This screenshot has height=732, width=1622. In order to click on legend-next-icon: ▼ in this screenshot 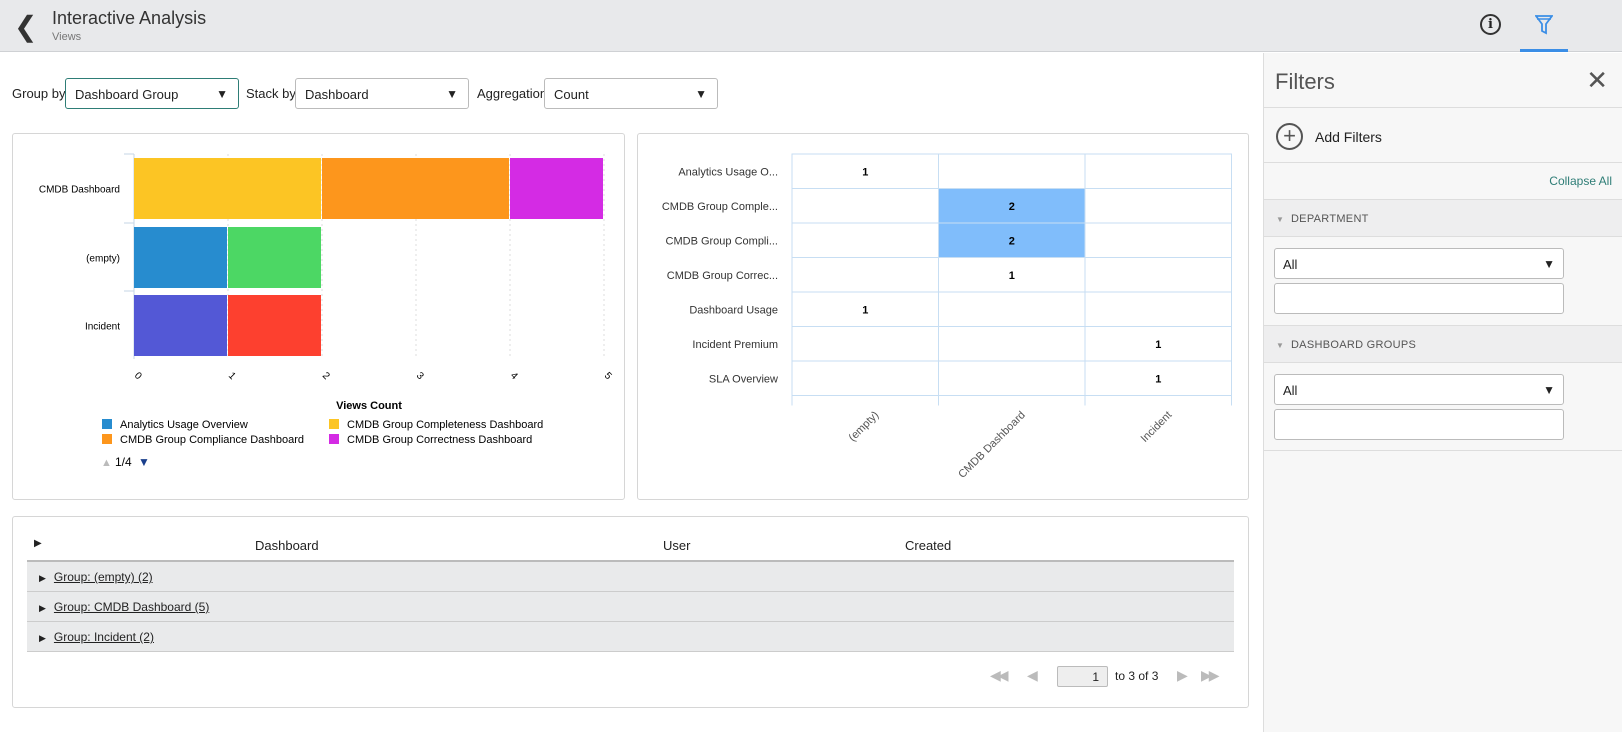, I will do `click(144, 462)`.